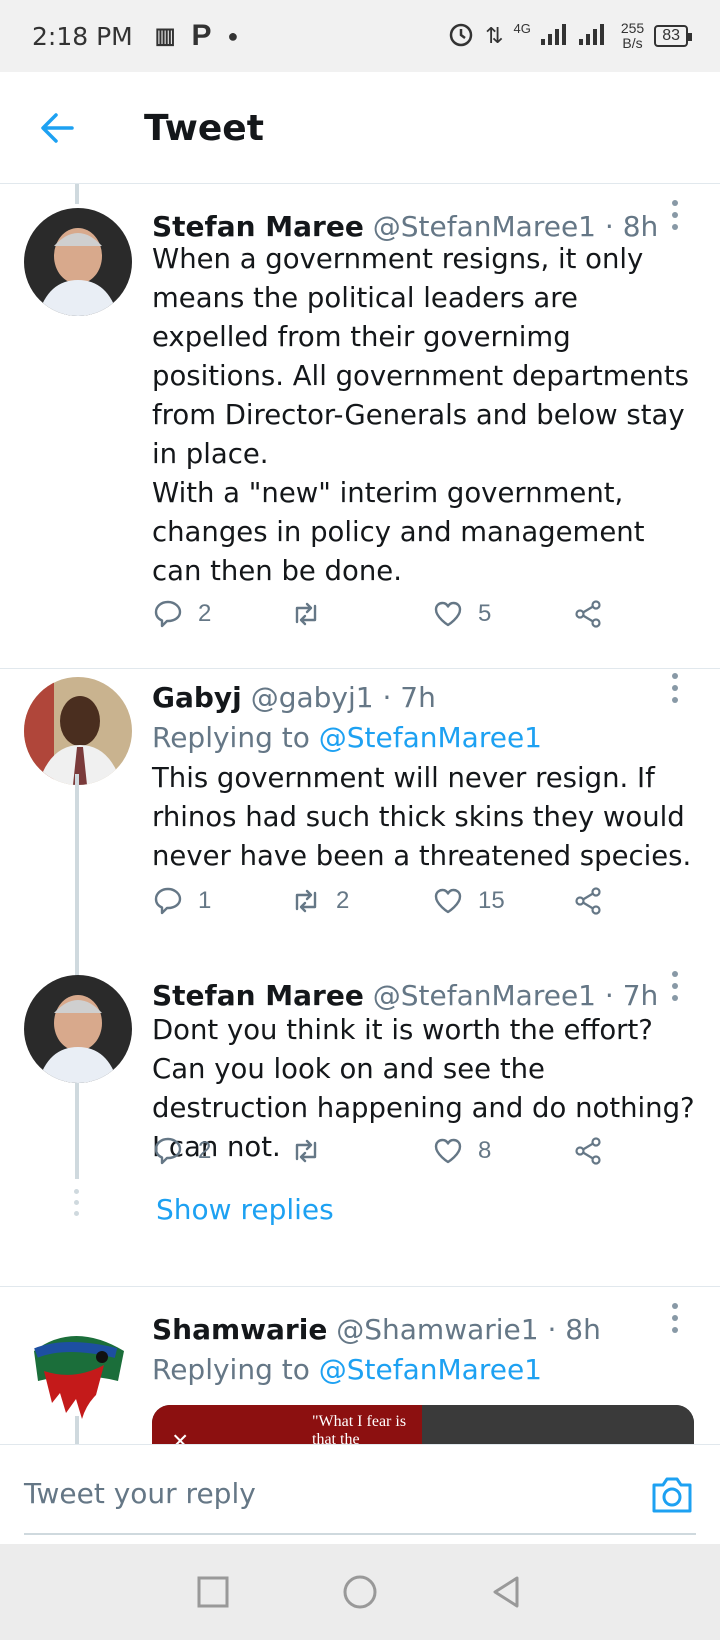  I want to click on tweet-media: × "What I fear is that the, so click(423, 1424).